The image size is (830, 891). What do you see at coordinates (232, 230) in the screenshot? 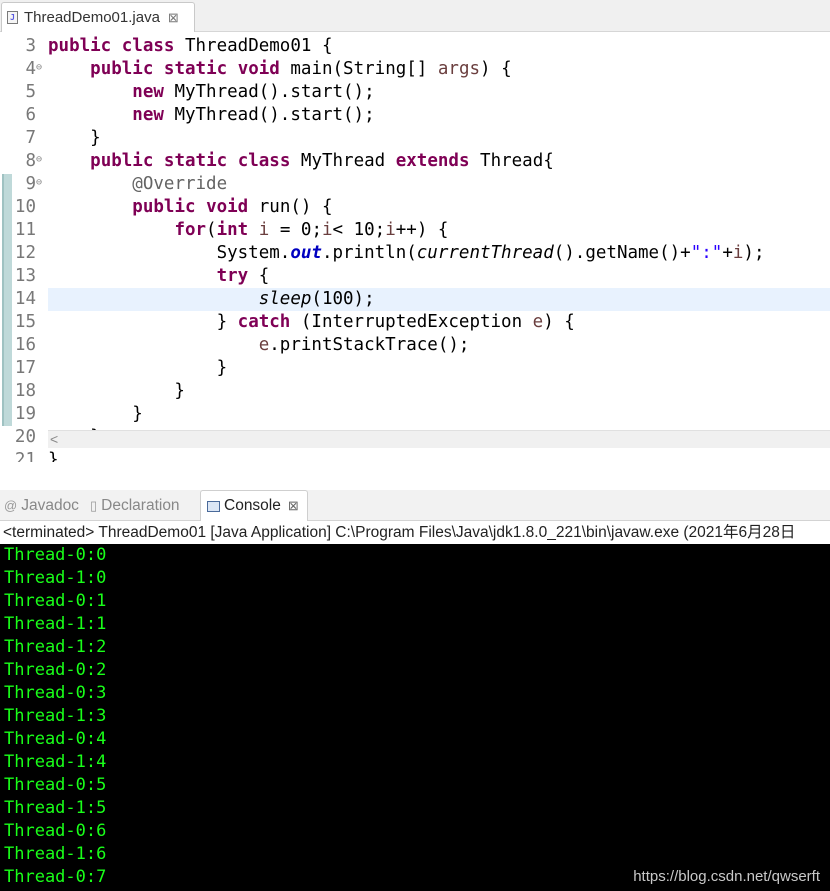
I see `code-token: int` at bounding box center [232, 230].